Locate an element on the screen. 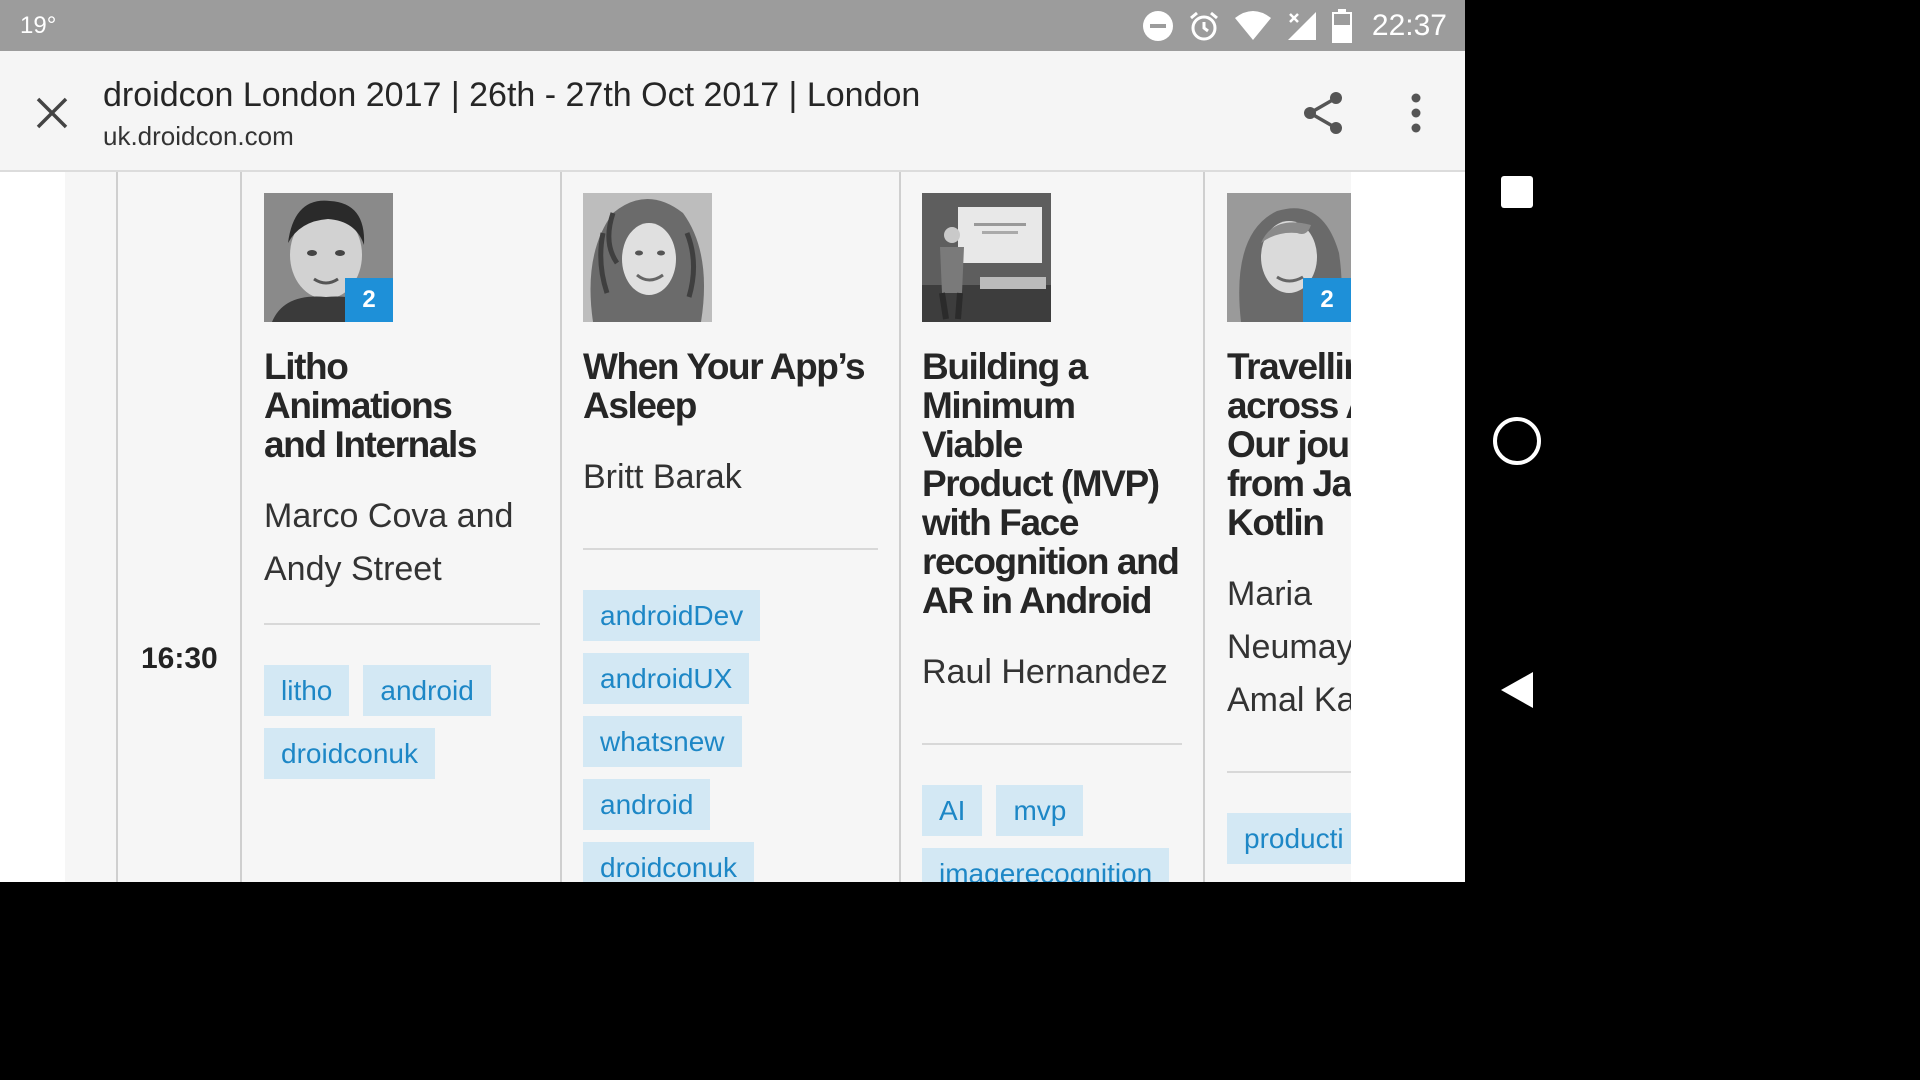 This screenshot has width=1920, height=1080. speaker-line: Amal Ka is located at coordinates (1289, 700).